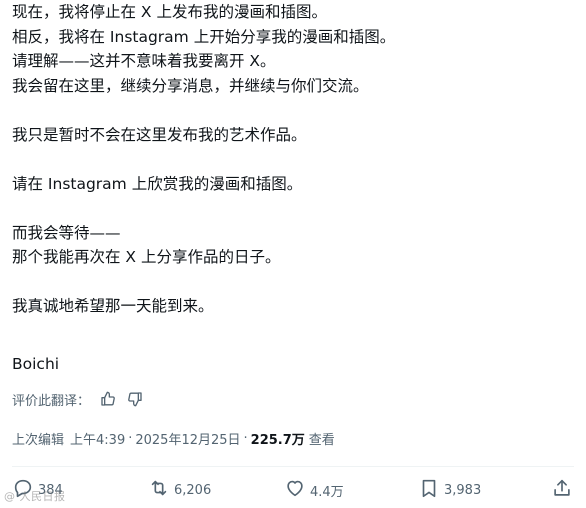 This screenshot has height=508, width=586. Describe the element at coordinates (187, 438) in the screenshot. I see `post-date: 2025年12月25日` at that location.